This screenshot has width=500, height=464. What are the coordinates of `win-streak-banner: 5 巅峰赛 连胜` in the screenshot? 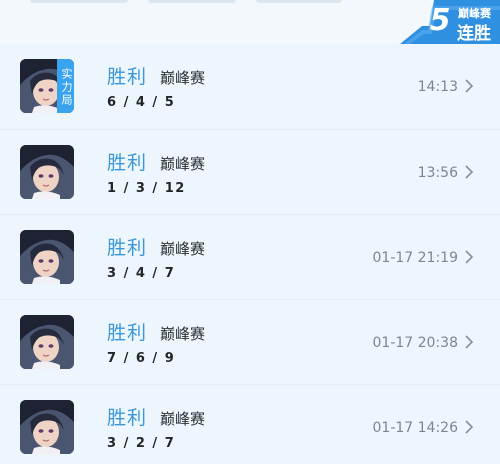 It's located at (450, 22).